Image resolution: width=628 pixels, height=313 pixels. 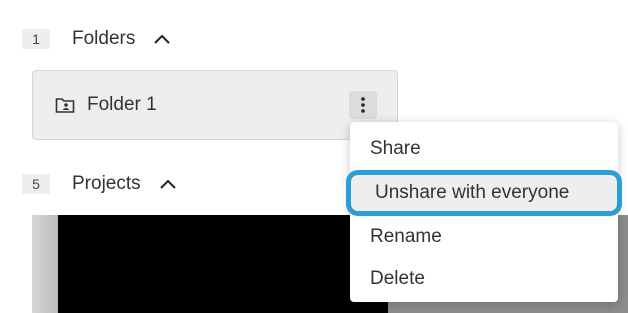 I want to click on projects-count-badge: 5, so click(x=36, y=184).